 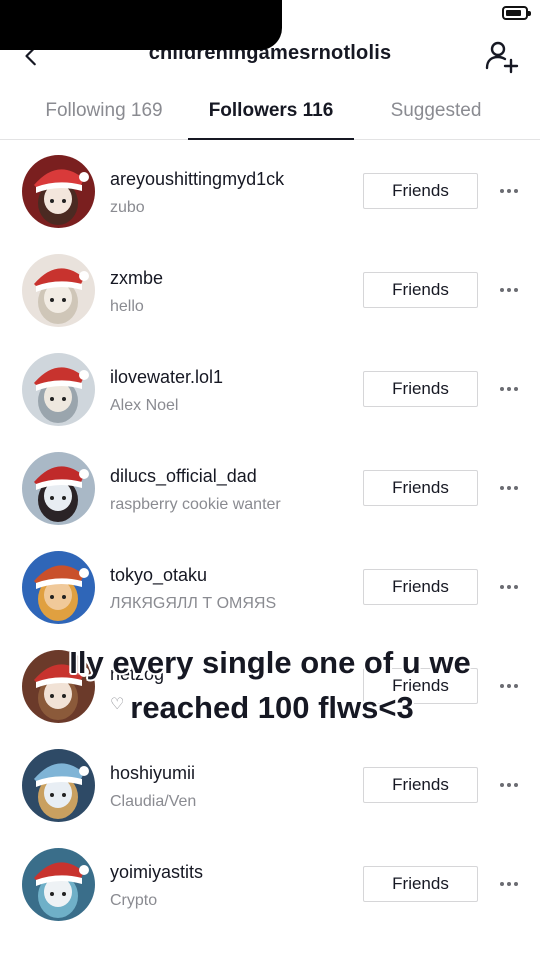 I want to click on camera-notch, so click(x=141, y=25).